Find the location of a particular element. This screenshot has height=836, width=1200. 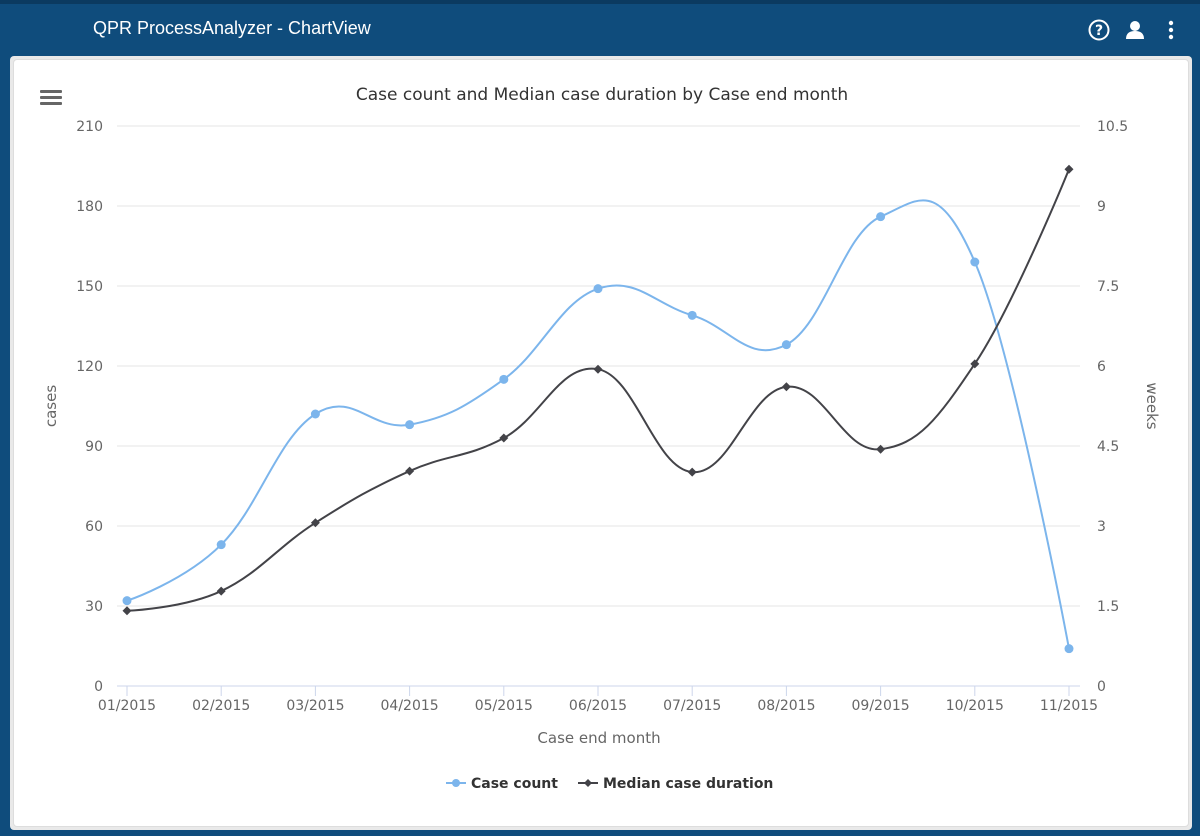

x-axis-title: Case end month is located at coordinates (598, 738).